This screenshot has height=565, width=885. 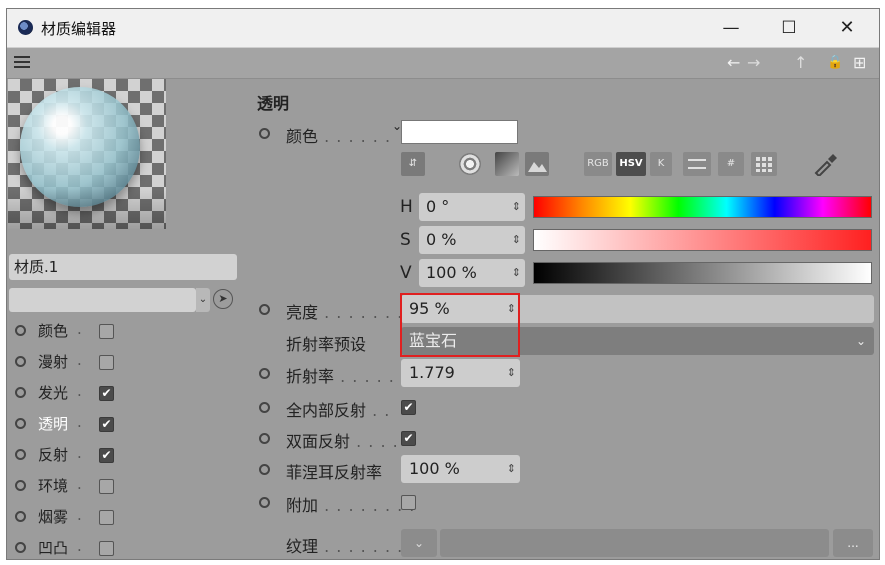 What do you see at coordinates (413, 164) in the screenshot?
I see `color-wheel-toggle-icon: ⇵` at bounding box center [413, 164].